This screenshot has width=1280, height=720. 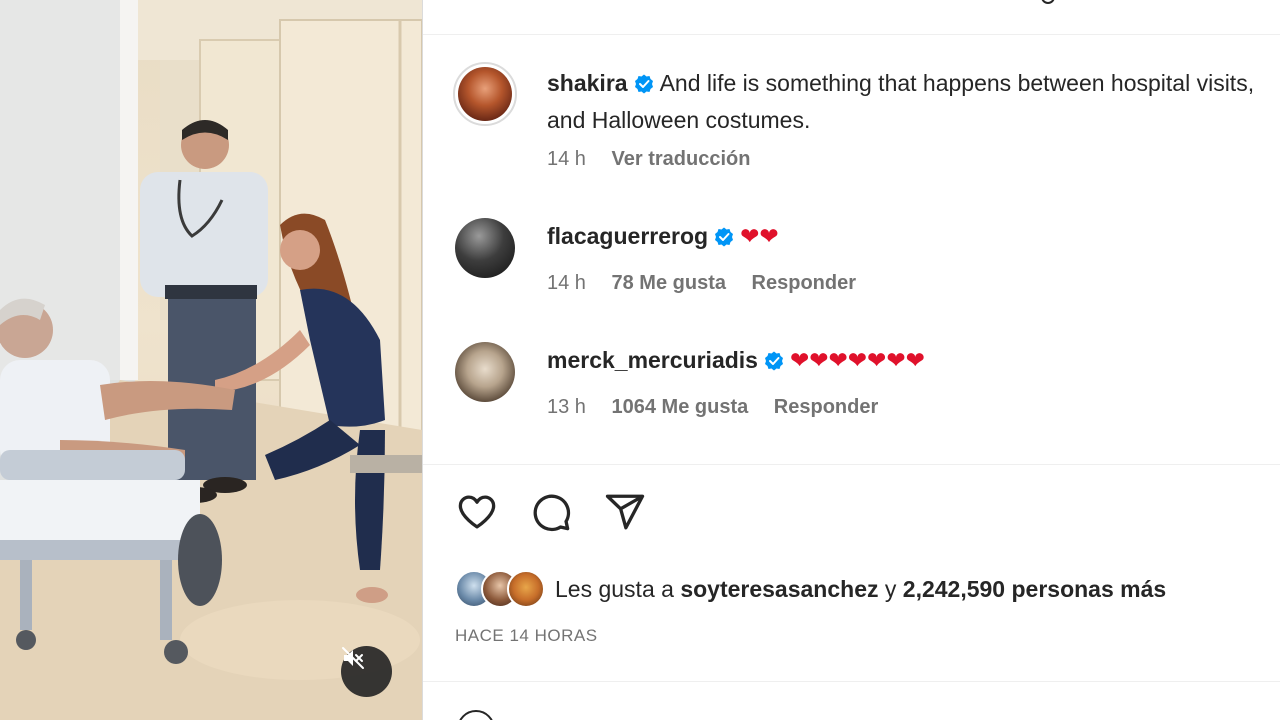 What do you see at coordinates (1034, 589) in the screenshot?
I see `likes-count: 2,242,590 personas más` at bounding box center [1034, 589].